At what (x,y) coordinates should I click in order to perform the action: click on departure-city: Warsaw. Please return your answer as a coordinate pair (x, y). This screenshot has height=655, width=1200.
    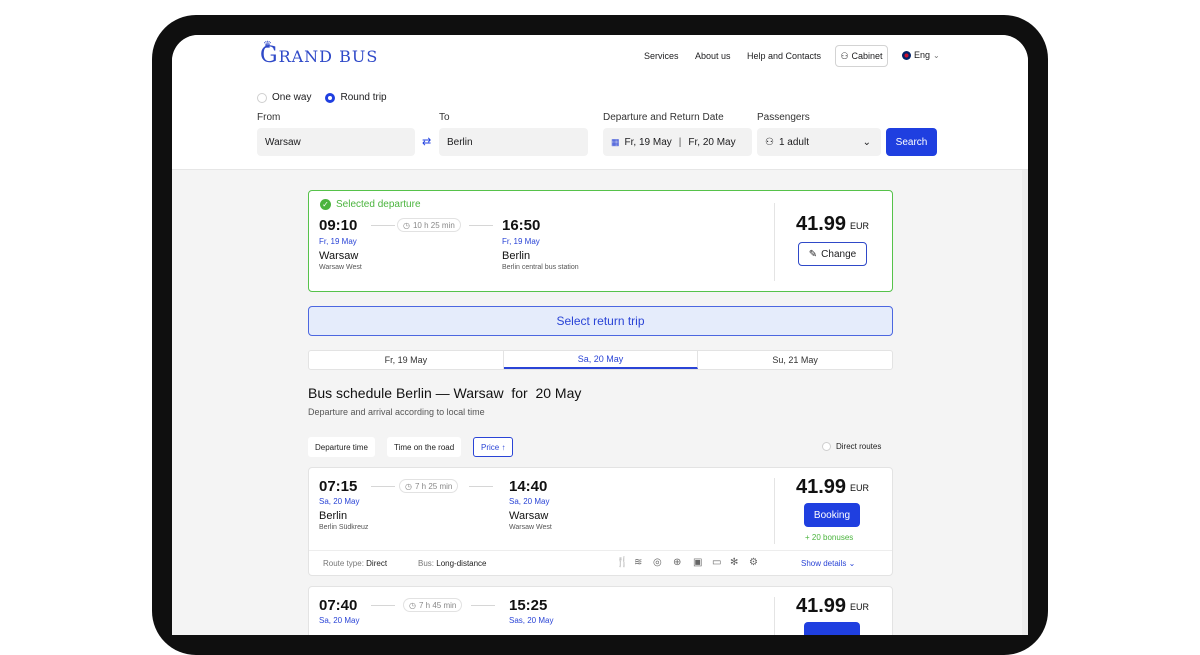
    Looking at the image, I should click on (339, 256).